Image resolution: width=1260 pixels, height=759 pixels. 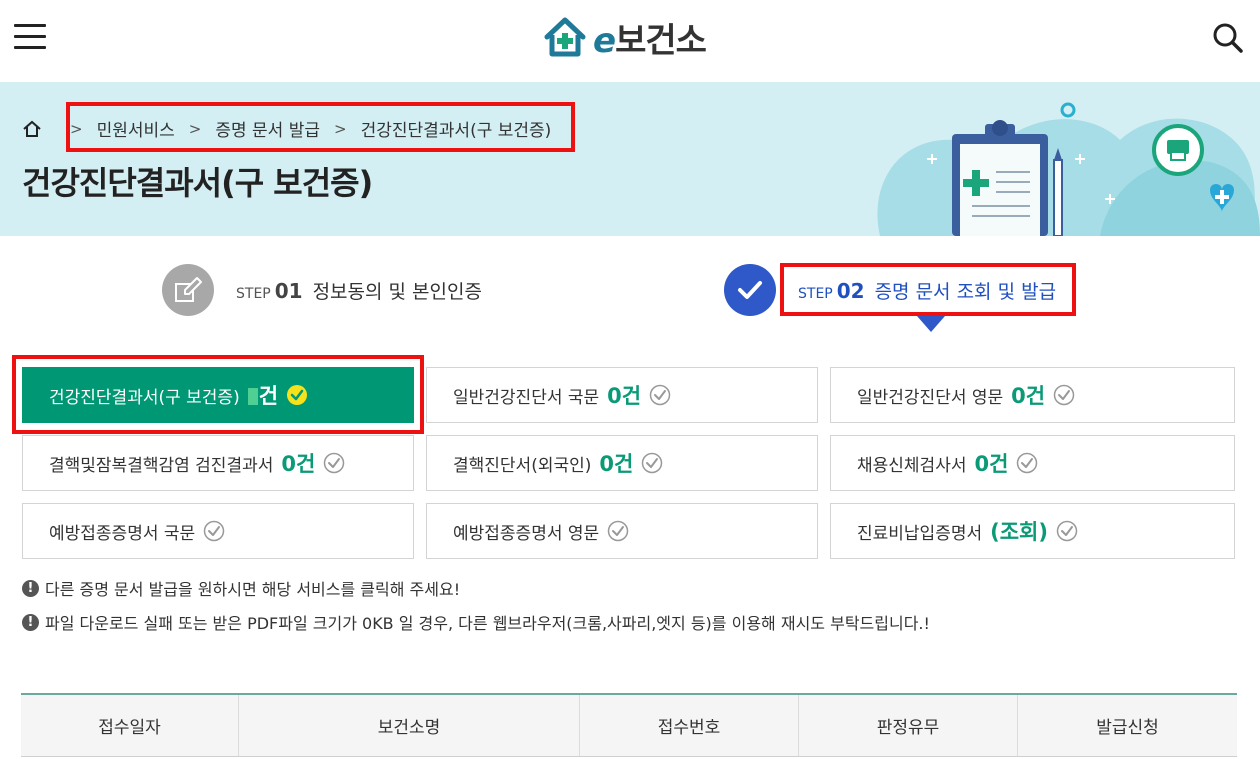 I want to click on doc-vaccination-english-button: 예방접종증명서 영문, so click(x=622, y=531).